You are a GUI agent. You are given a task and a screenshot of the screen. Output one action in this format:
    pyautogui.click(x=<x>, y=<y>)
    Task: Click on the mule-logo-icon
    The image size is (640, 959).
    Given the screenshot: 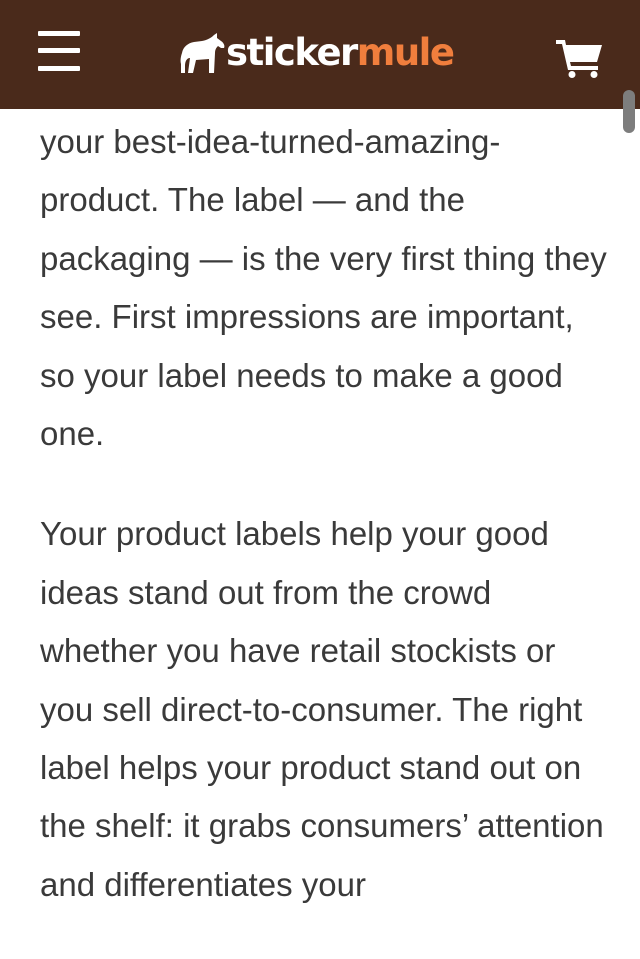 What is the action you would take?
    pyautogui.click(x=202, y=53)
    